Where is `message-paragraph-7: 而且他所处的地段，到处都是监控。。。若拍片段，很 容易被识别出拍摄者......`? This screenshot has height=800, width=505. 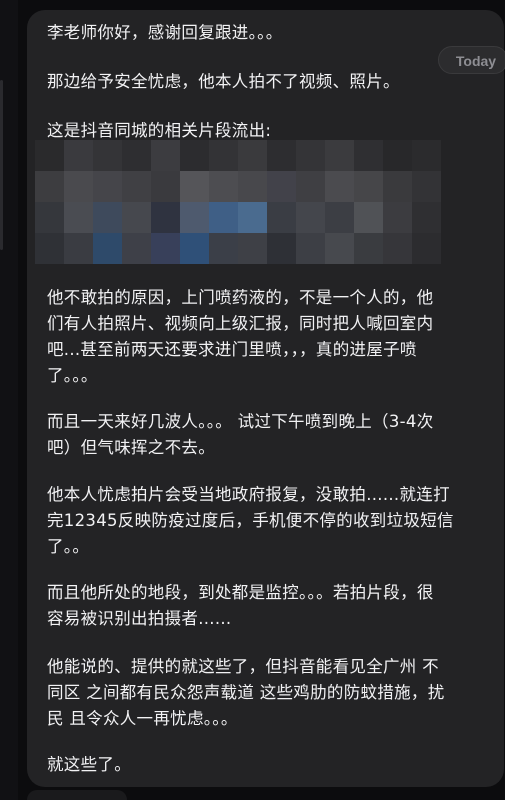 message-paragraph-7: 而且他所处的地段，到处都是监控。。。若拍片段，很 容易被识别出拍摄者...... is located at coordinates (240, 605).